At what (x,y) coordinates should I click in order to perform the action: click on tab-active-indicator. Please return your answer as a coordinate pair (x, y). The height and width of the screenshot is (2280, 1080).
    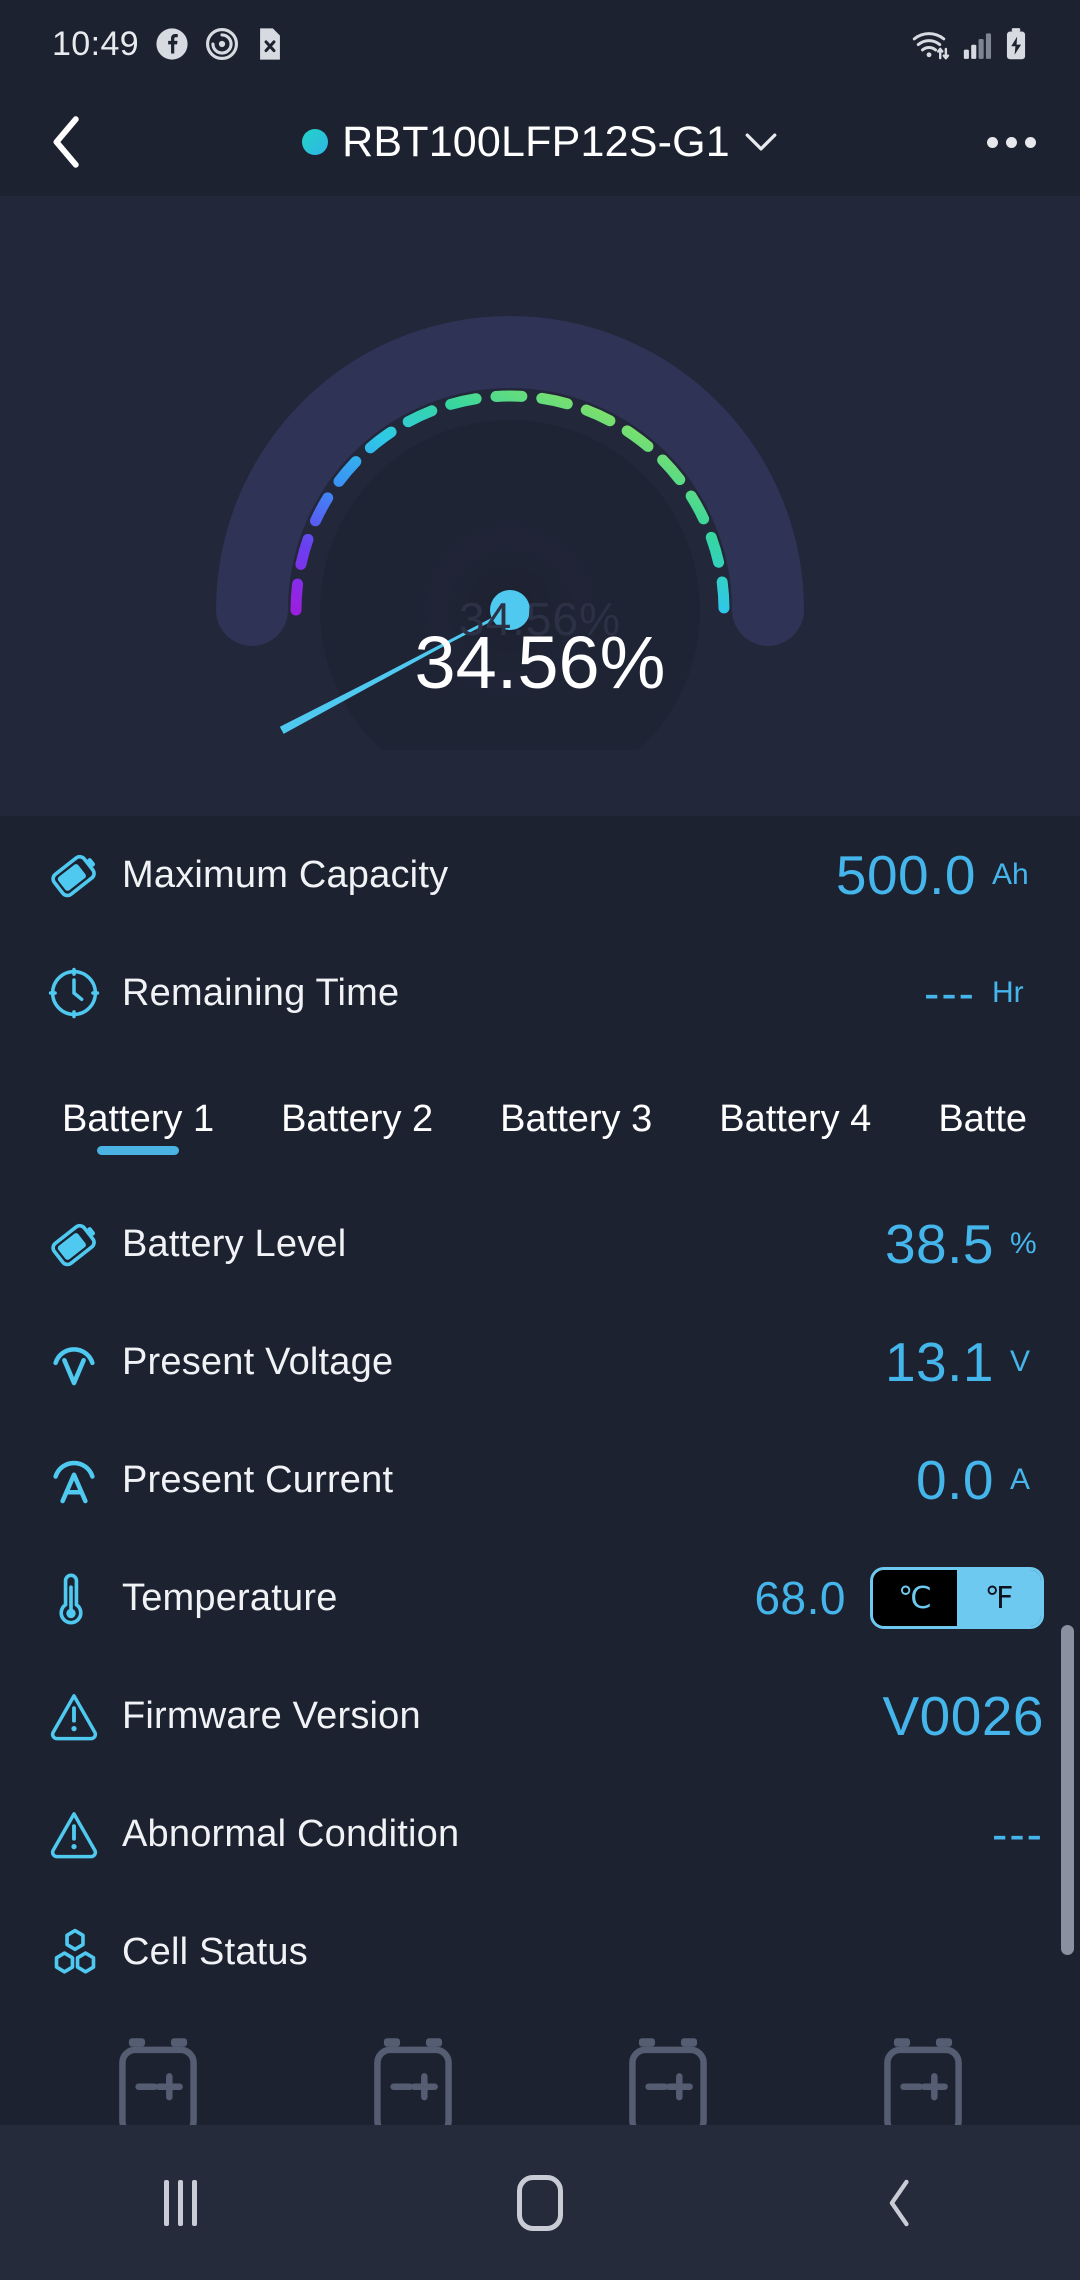
    Looking at the image, I should click on (138, 1150).